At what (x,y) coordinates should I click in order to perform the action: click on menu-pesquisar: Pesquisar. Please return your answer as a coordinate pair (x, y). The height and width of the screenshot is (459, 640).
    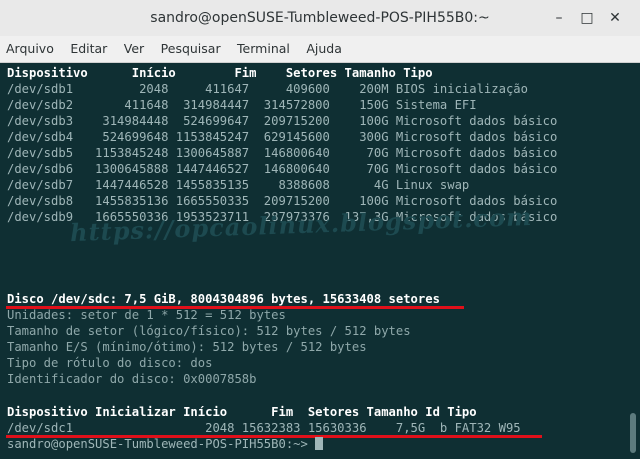
    Looking at the image, I should click on (191, 46).